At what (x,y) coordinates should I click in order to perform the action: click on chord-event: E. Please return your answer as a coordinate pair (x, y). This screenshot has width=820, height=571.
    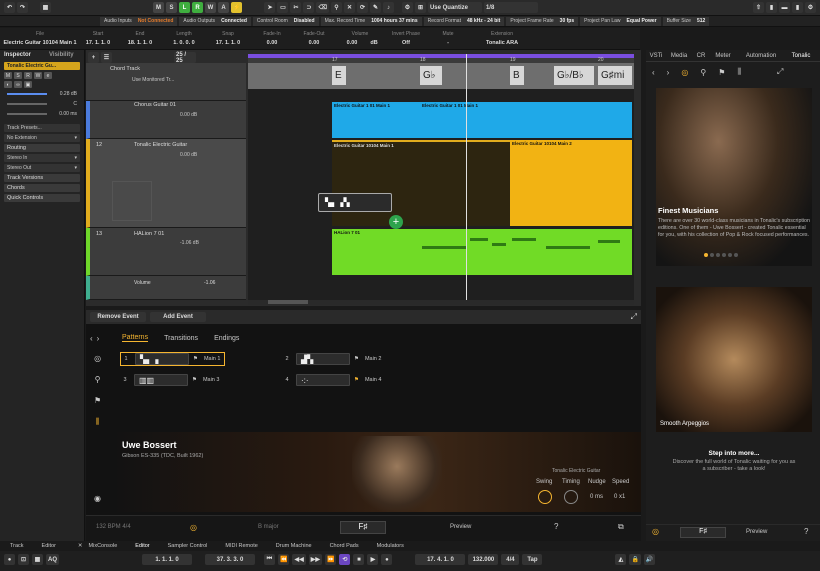
    Looking at the image, I should click on (339, 75).